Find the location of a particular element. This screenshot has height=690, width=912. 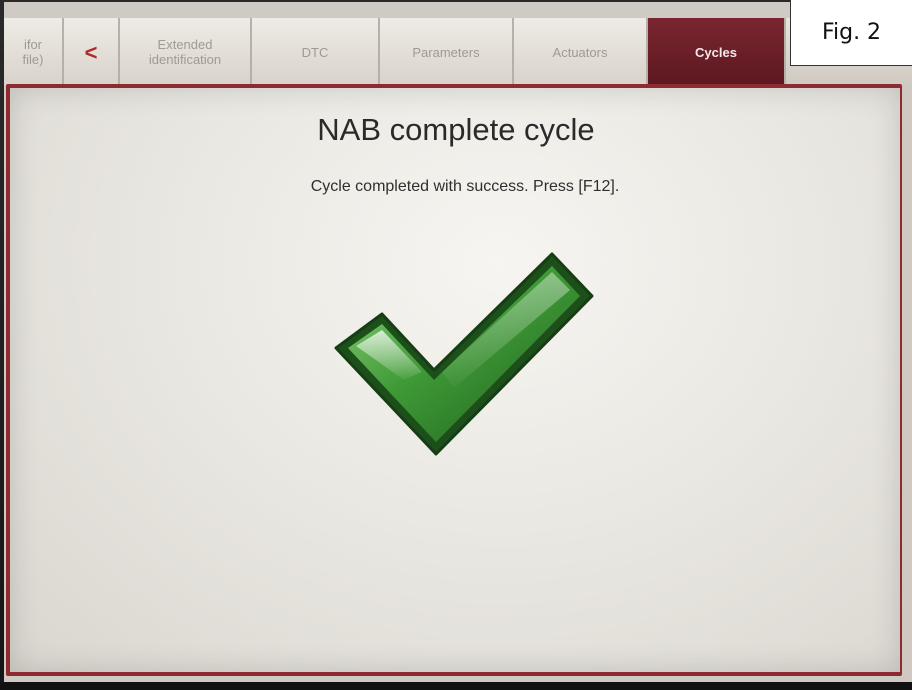

bottom-bezel is located at coordinates (456, 686).